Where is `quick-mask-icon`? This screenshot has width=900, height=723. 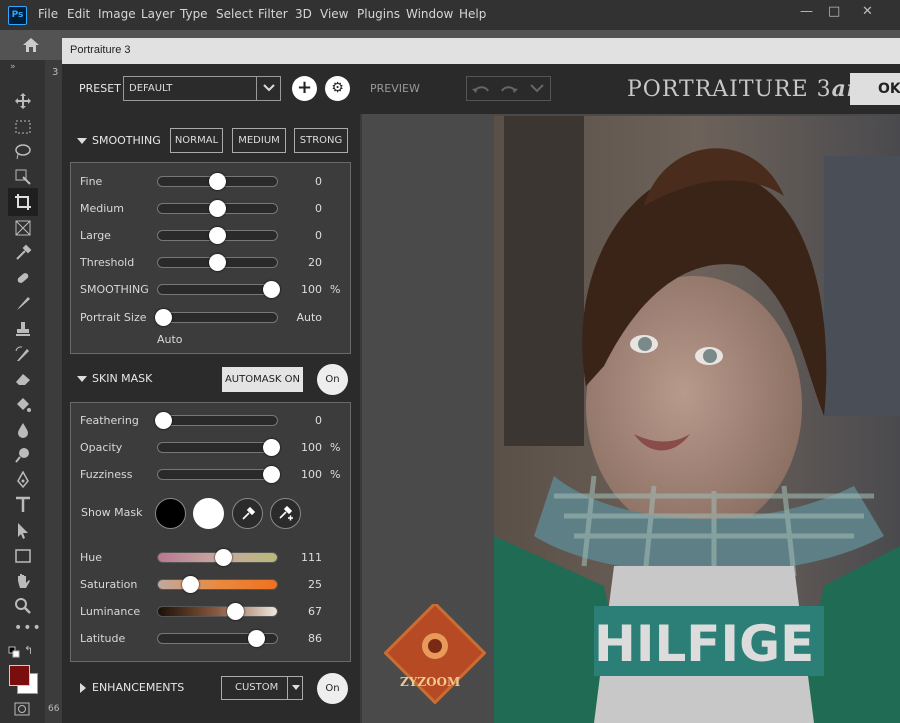 quick-mask-icon is located at coordinates (22, 709).